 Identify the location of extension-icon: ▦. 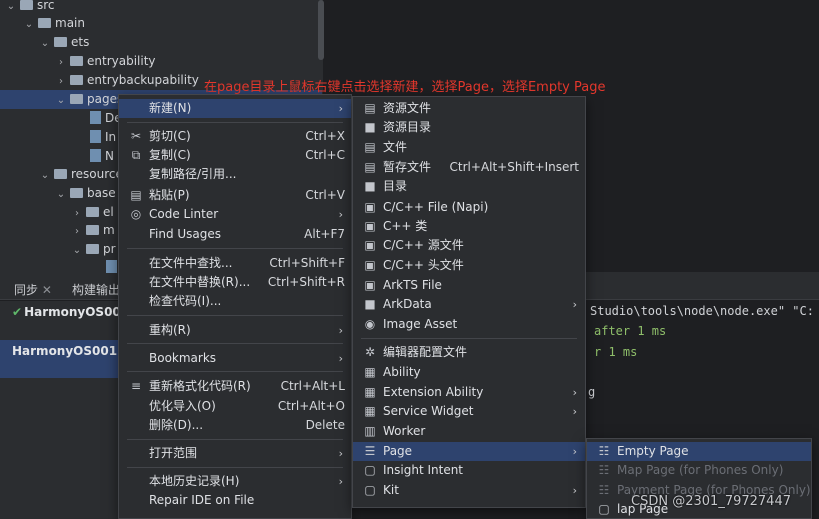
(370, 392).